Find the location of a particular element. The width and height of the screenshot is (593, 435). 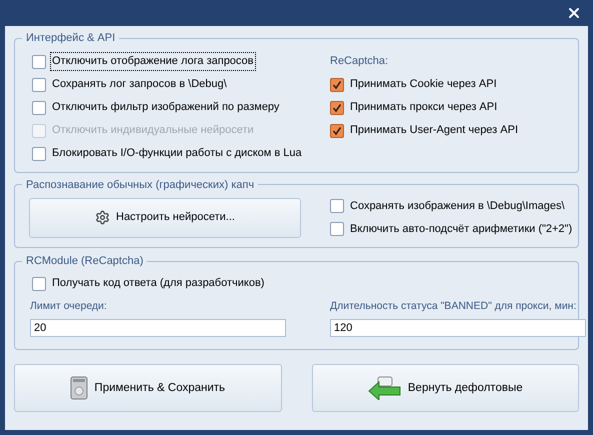

checkbox-label: Отключить отображение лога запросов is located at coordinates (153, 61).